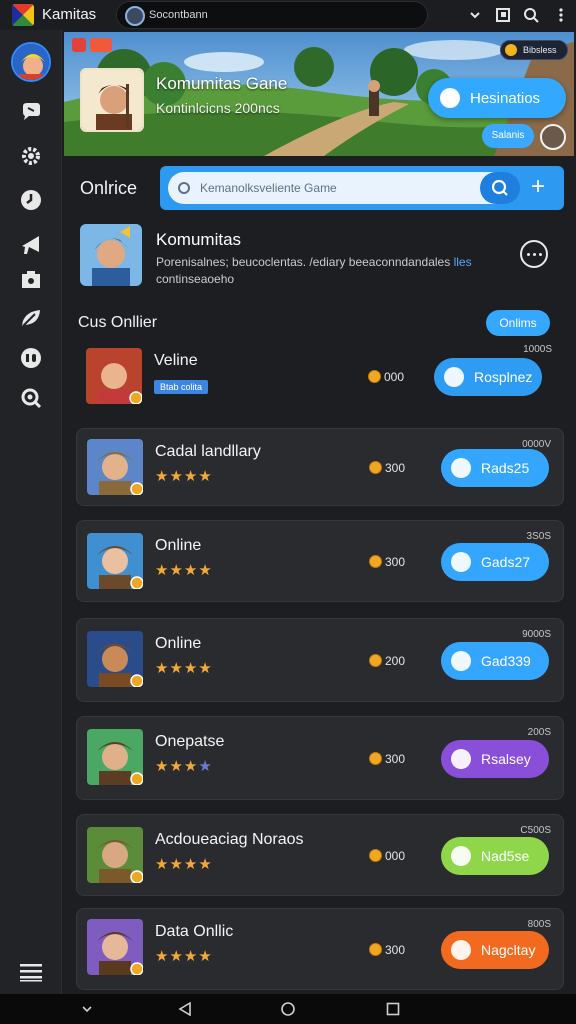  Describe the element at coordinates (500, 188) in the screenshot. I see `search-submit-button` at that location.